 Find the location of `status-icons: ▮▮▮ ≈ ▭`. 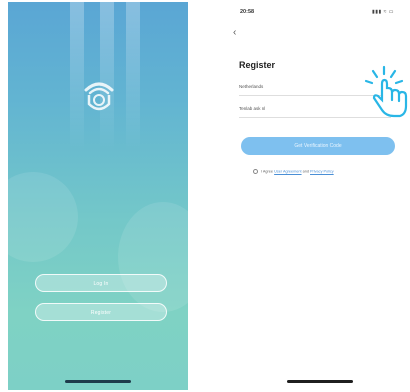

status-icons: ▮▮▮ ≈ ▭ is located at coordinates (382, 12).